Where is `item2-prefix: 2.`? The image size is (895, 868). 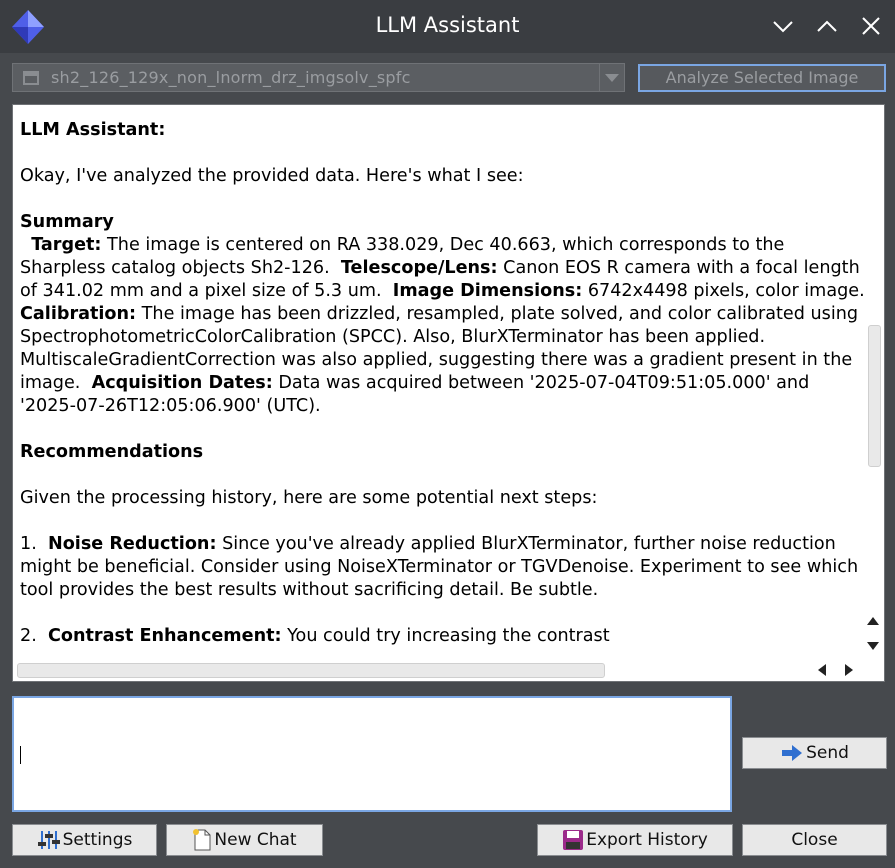
item2-prefix: 2. is located at coordinates (34, 636).